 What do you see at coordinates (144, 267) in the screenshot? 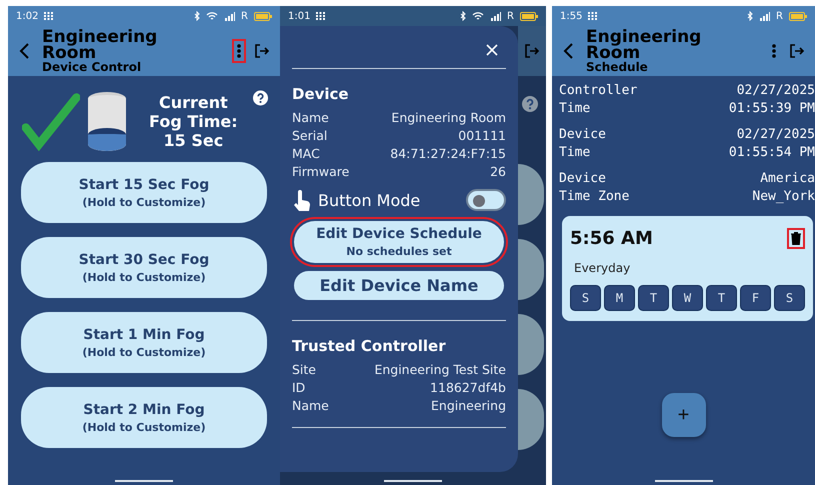
I see `fog-button: Start 30 Sec Fog (Hold to Customize)` at bounding box center [144, 267].